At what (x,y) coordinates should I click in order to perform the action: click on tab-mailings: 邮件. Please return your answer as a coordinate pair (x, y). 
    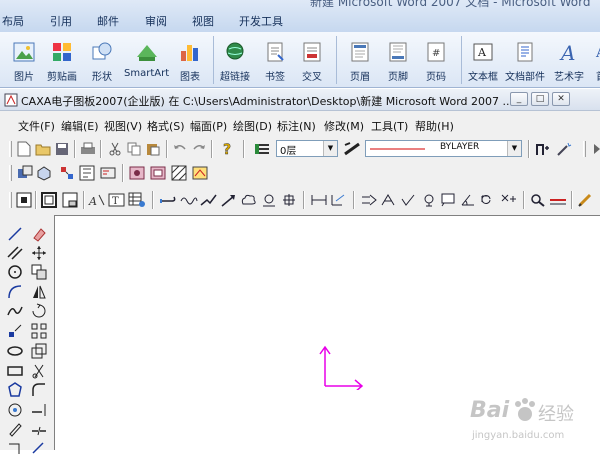
    Looking at the image, I should click on (108, 21).